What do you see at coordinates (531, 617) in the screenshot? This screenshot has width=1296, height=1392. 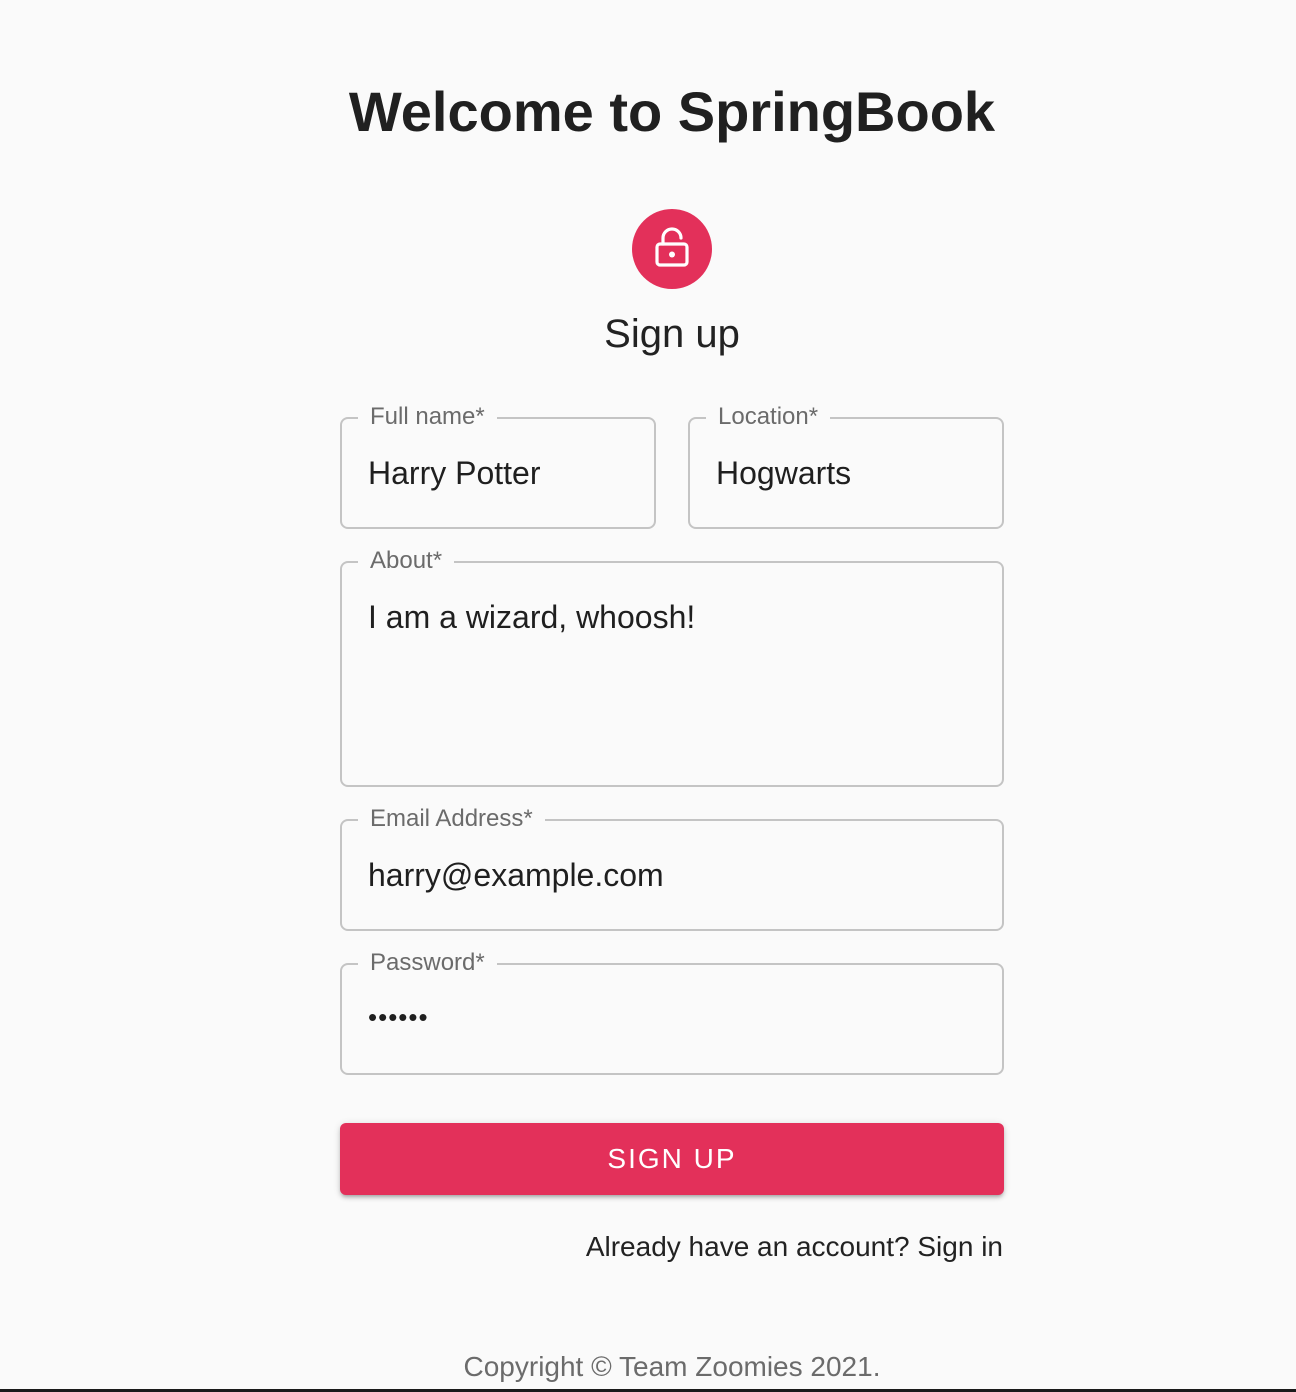 I see `about-textarea: I am a wizard, whoosh!` at bounding box center [531, 617].